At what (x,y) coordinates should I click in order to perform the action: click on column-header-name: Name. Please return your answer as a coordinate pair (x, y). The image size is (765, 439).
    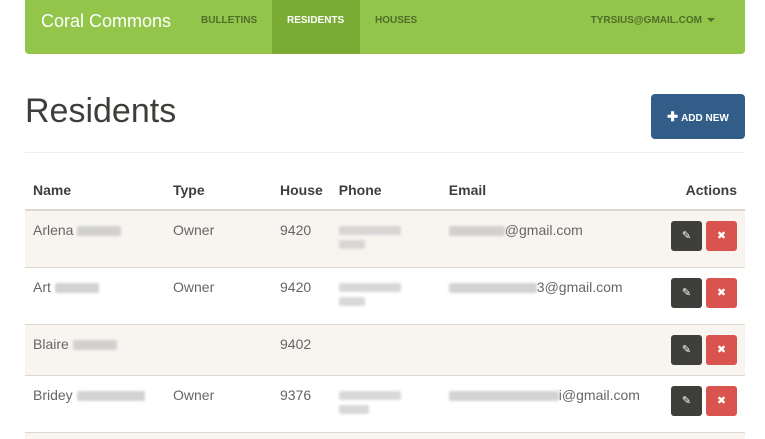
    Looking at the image, I should click on (95, 191).